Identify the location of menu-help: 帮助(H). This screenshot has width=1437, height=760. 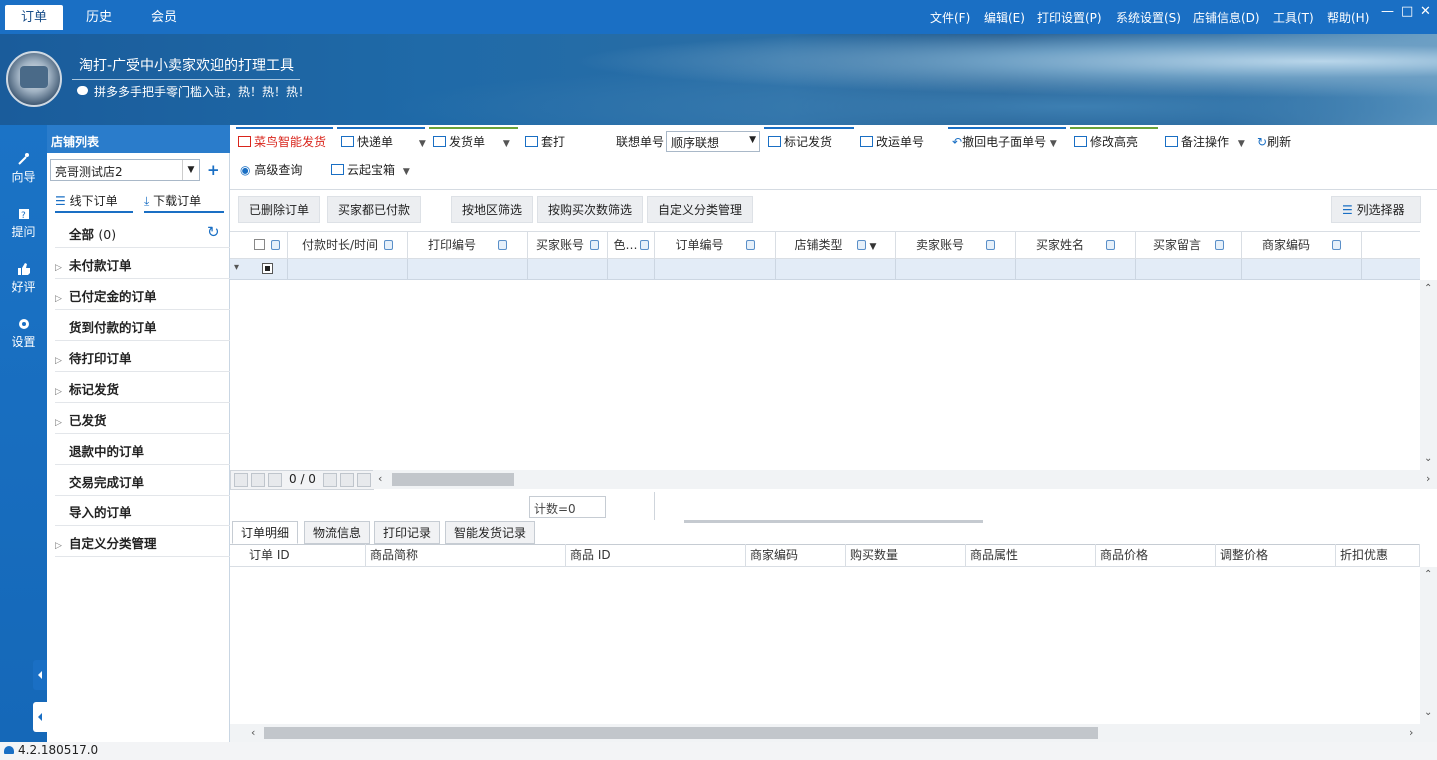
(1348, 17).